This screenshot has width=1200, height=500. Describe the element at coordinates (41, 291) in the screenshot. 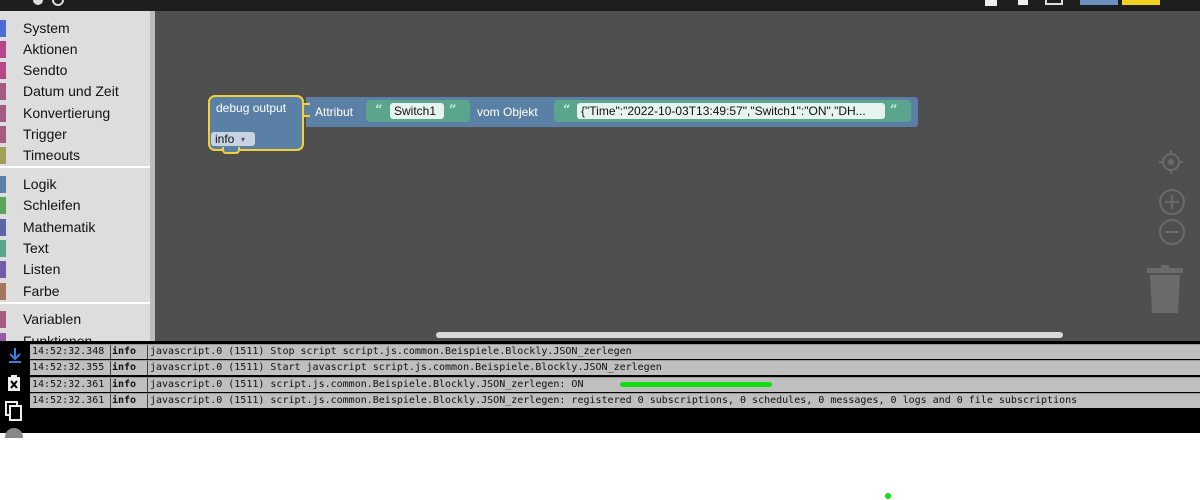

I see `category-label: Farbe` at that location.